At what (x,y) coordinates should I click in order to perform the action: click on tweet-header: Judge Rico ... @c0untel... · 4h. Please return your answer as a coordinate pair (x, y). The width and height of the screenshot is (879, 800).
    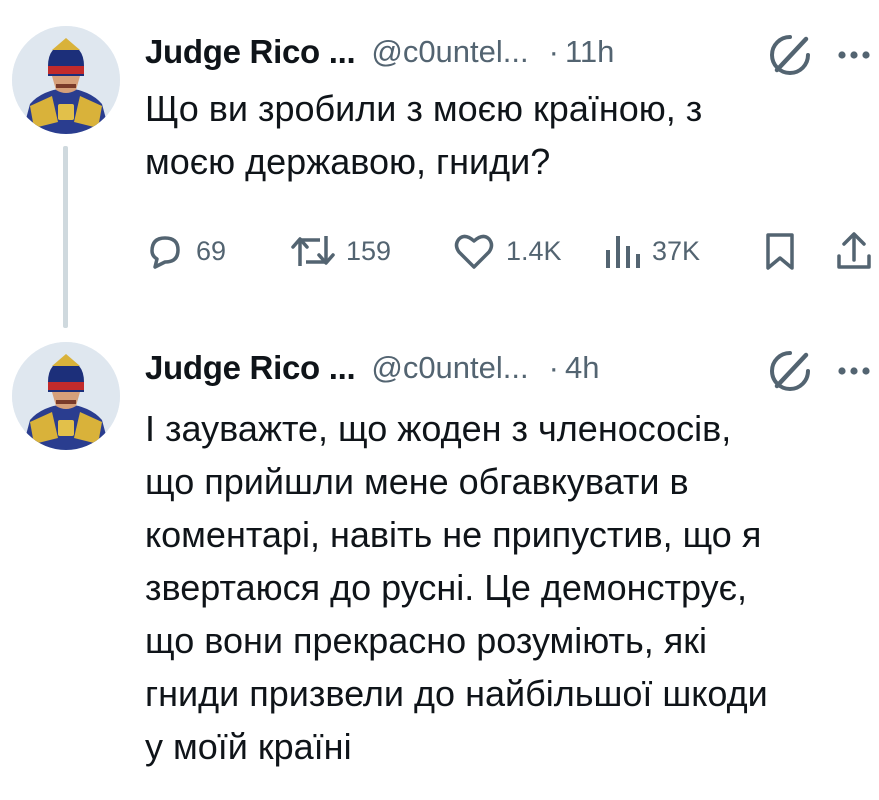
    Looking at the image, I should click on (372, 368).